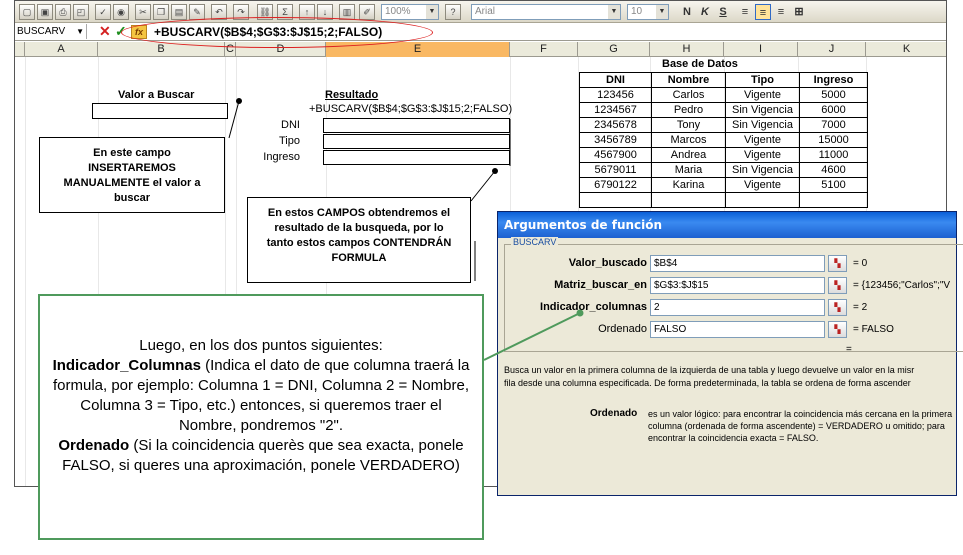  I want to click on table-cell: 1234567, so click(615, 110).